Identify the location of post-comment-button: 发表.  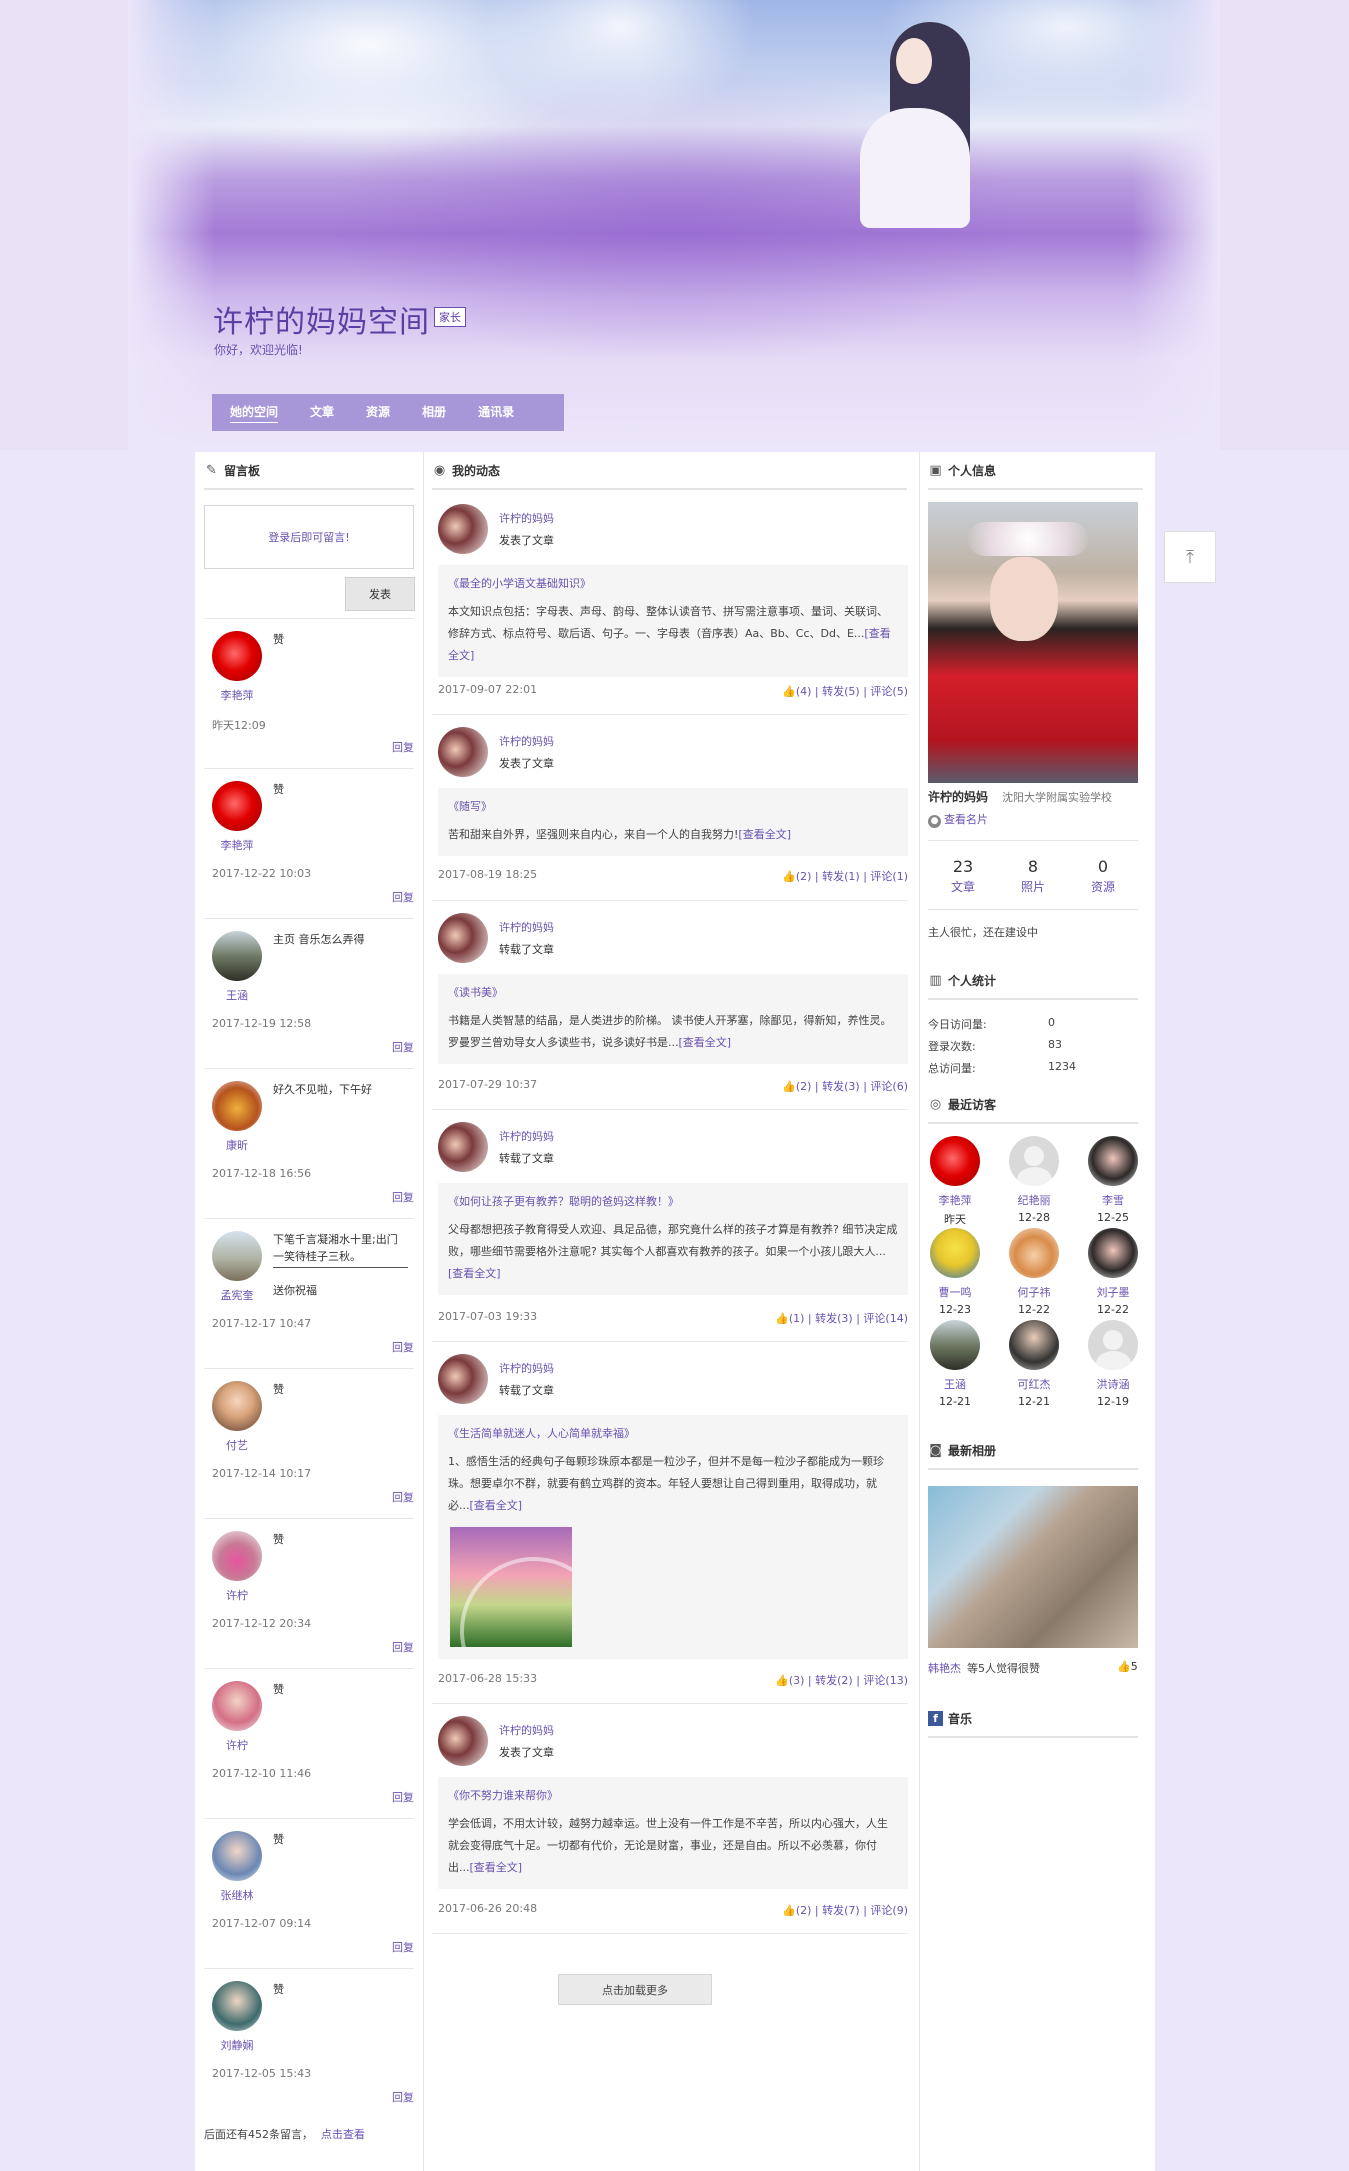
(380, 594).